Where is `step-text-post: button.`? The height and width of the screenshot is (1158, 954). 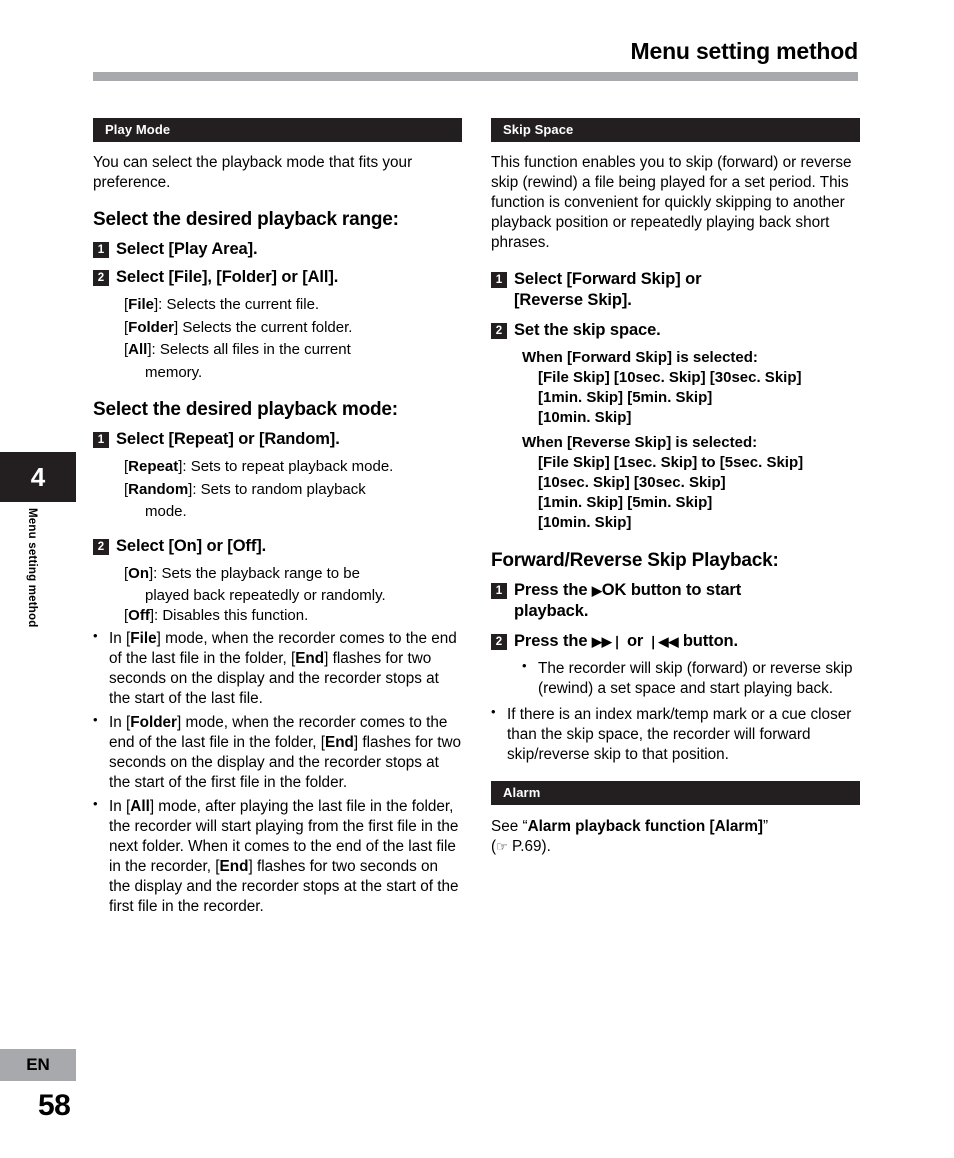 step-text-post: button. is located at coordinates (710, 641).